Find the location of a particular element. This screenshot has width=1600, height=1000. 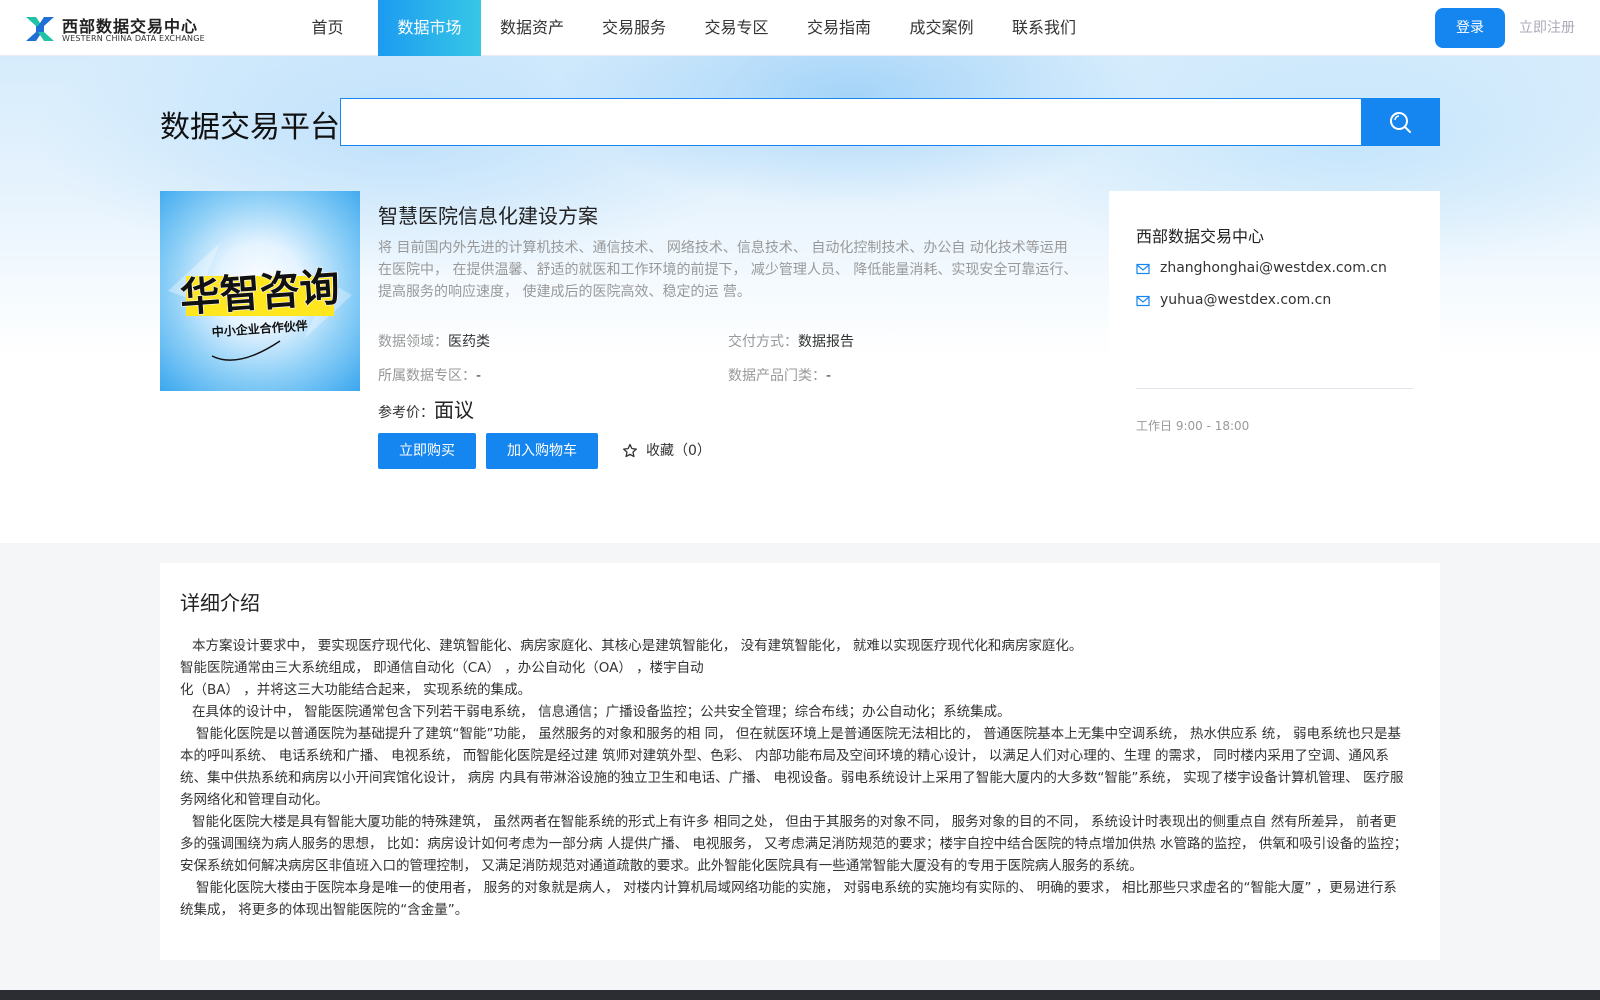

nav-contact-us: 联系我们 is located at coordinates (1044, 28).